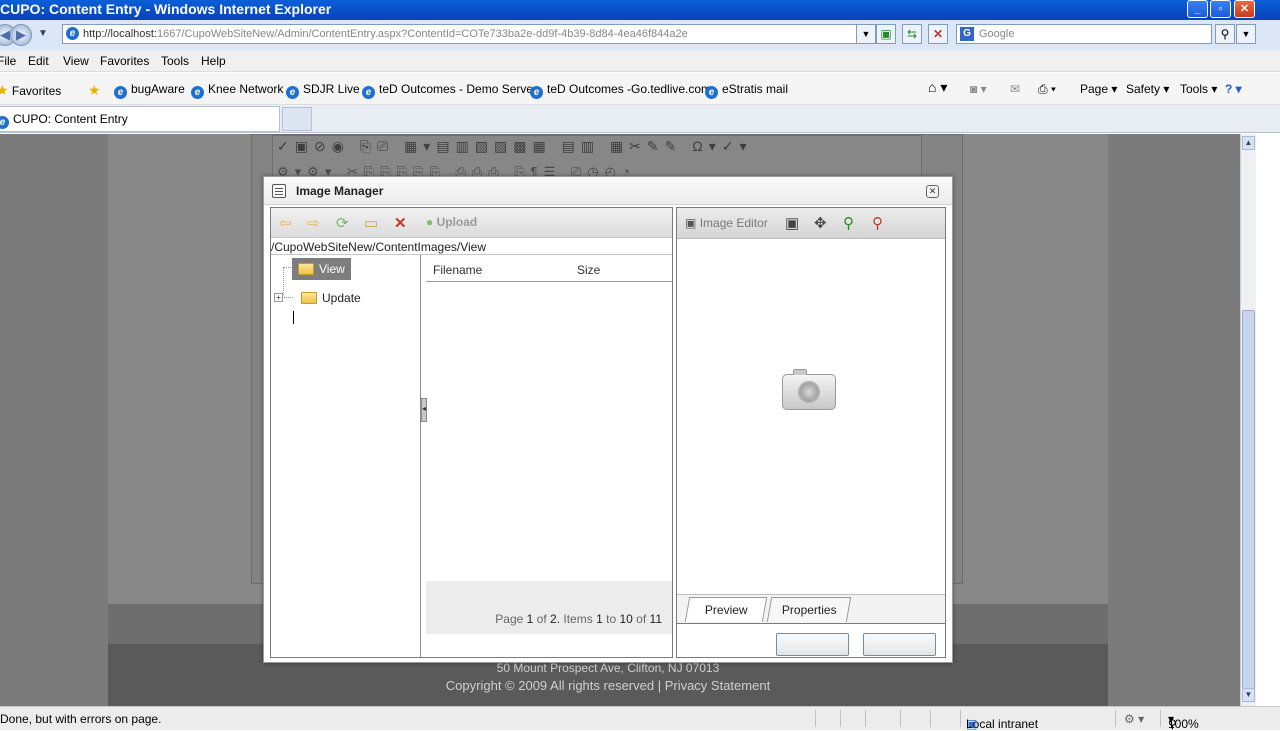 Image resolution: width=1280 pixels, height=731 pixels. I want to click on folder-icon, so click(309, 298).